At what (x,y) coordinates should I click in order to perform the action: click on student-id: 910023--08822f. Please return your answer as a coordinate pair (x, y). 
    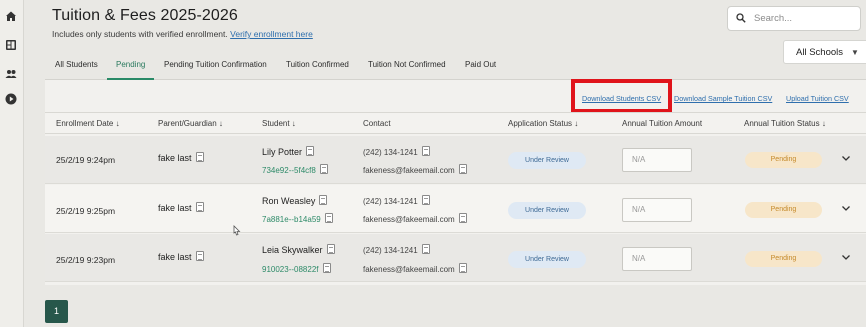
    Looking at the image, I should click on (296, 268).